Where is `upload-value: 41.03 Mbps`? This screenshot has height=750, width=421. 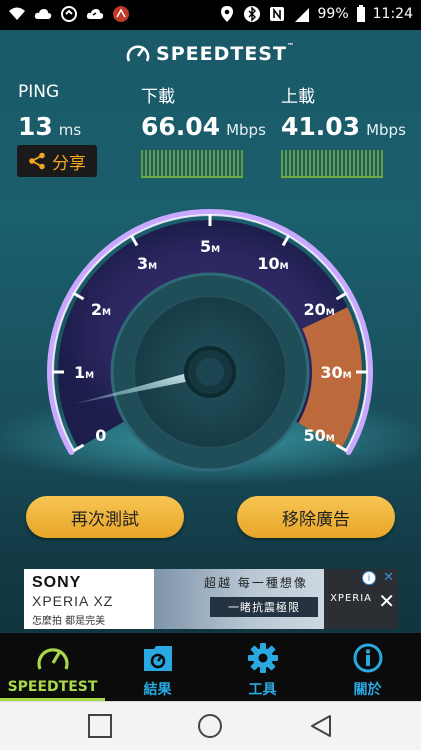
upload-value: 41.03 Mbps is located at coordinates (343, 126).